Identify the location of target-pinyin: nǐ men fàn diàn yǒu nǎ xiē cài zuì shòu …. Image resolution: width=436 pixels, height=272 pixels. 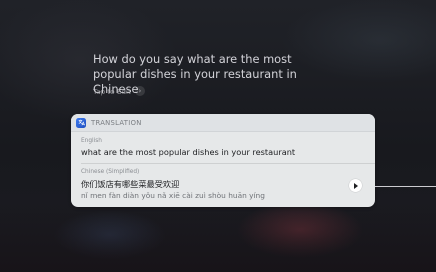
(173, 195).